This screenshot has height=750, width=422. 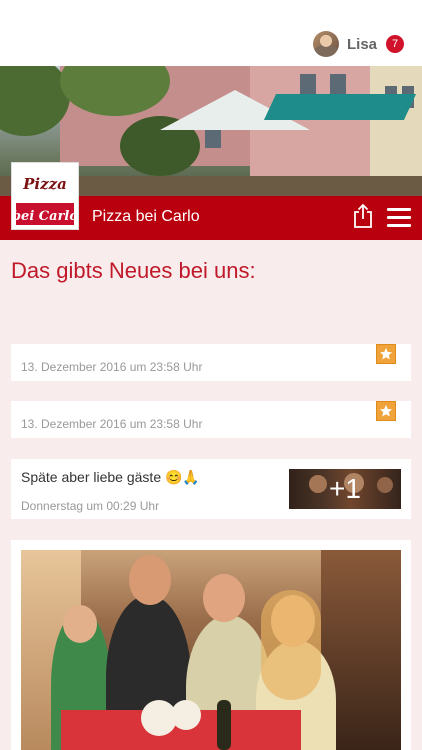 What do you see at coordinates (325, 44) in the screenshot?
I see `avatar` at bounding box center [325, 44].